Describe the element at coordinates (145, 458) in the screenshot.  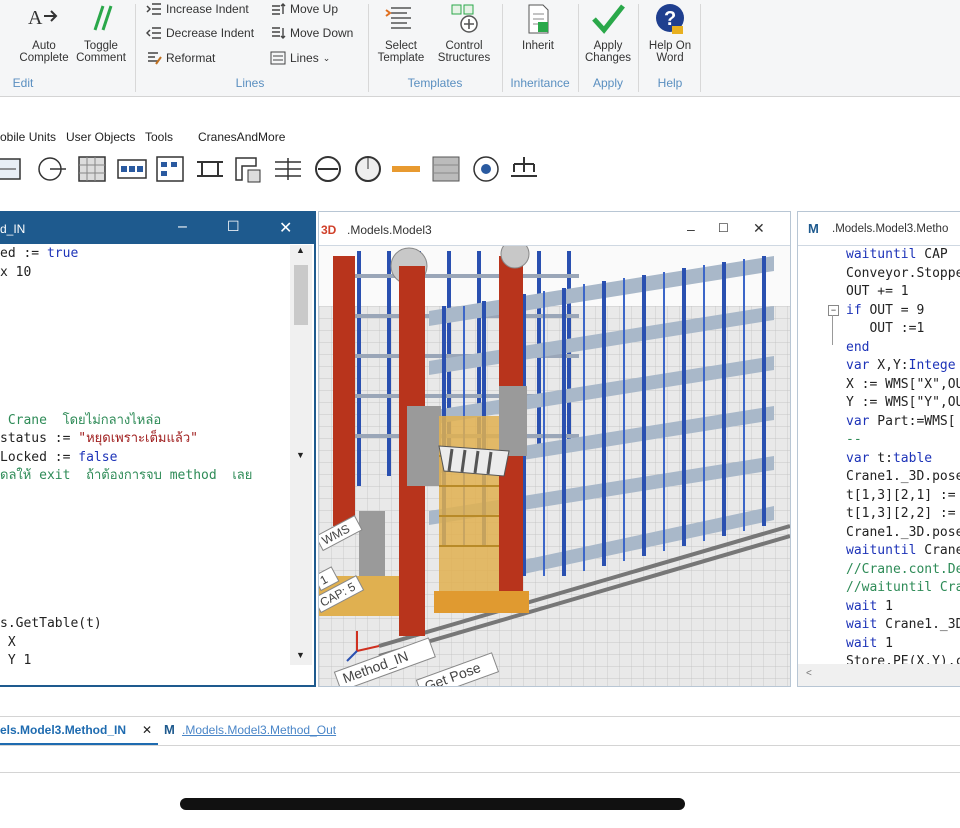
I see `code-line: Locked := false` at that location.